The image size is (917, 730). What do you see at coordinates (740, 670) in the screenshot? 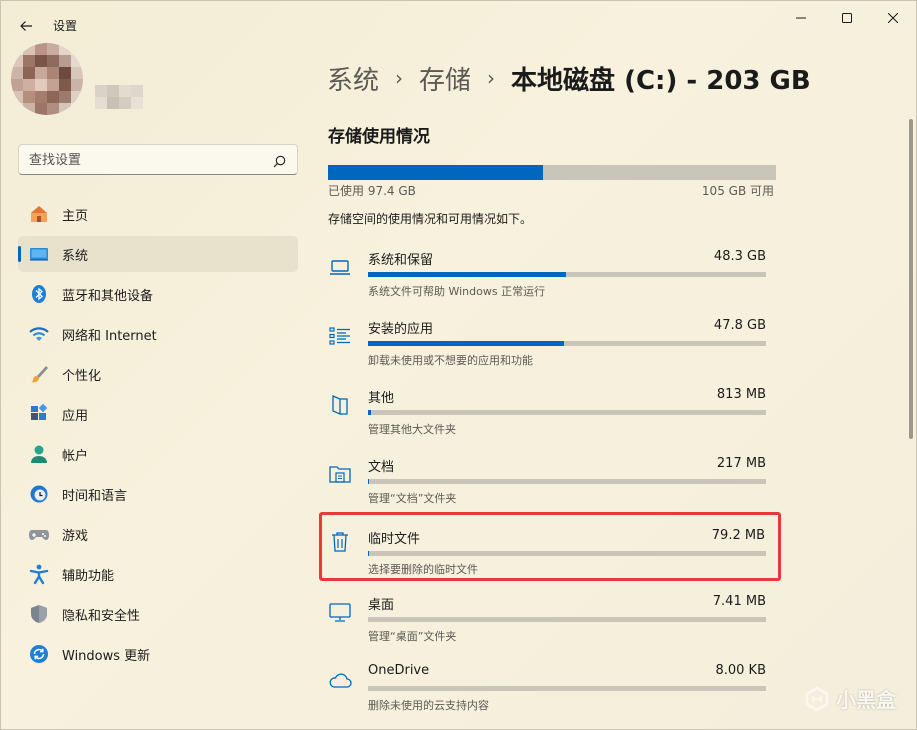
I see `category-size: 8.00 KB` at bounding box center [740, 670].